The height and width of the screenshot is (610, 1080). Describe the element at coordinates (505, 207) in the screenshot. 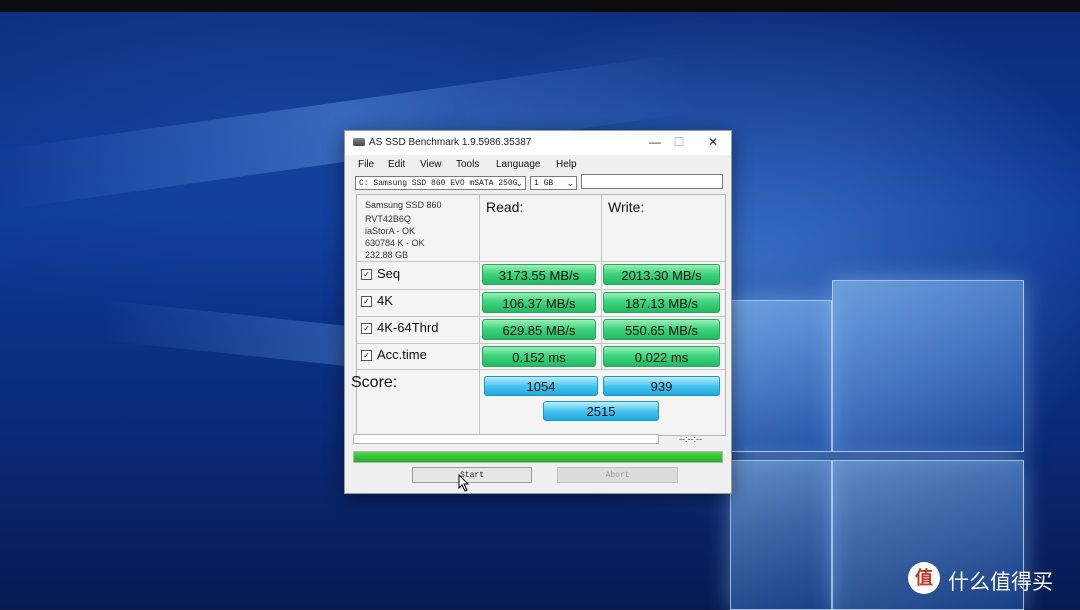

I see `read-header: Read:` at that location.